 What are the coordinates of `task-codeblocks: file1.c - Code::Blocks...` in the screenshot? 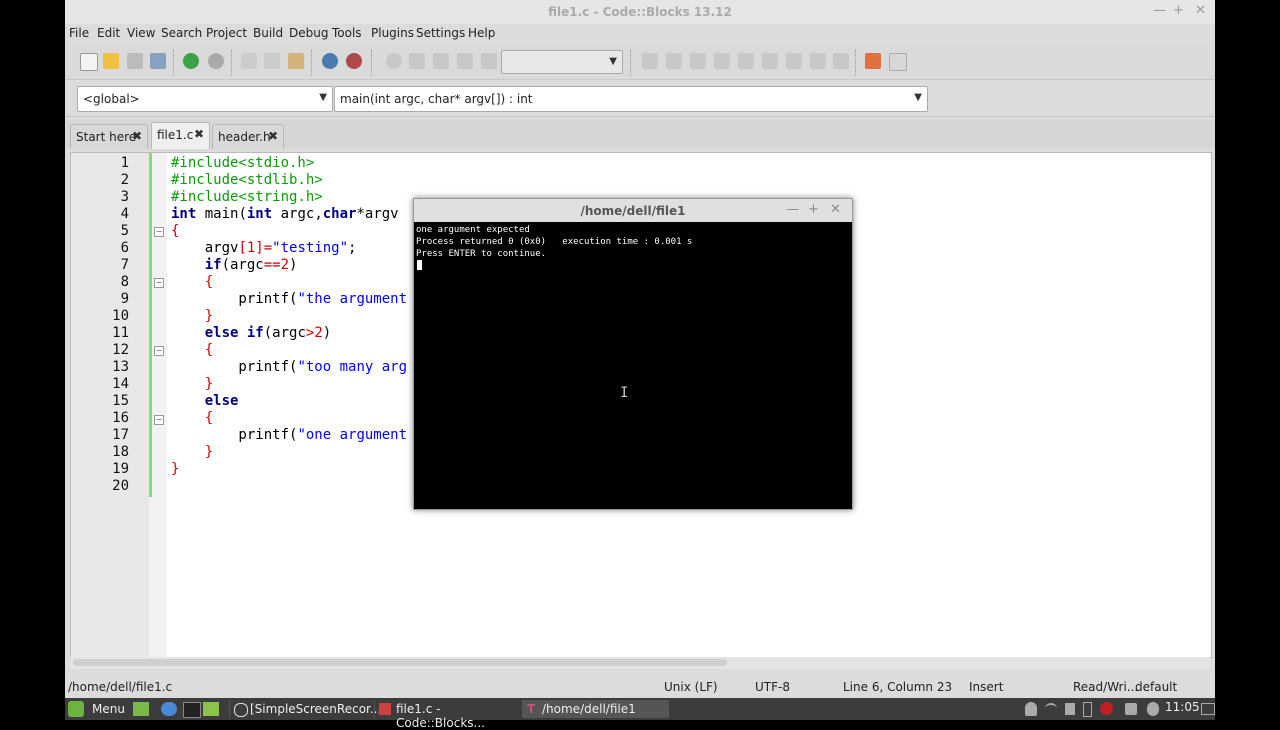 It's located at (446, 715).